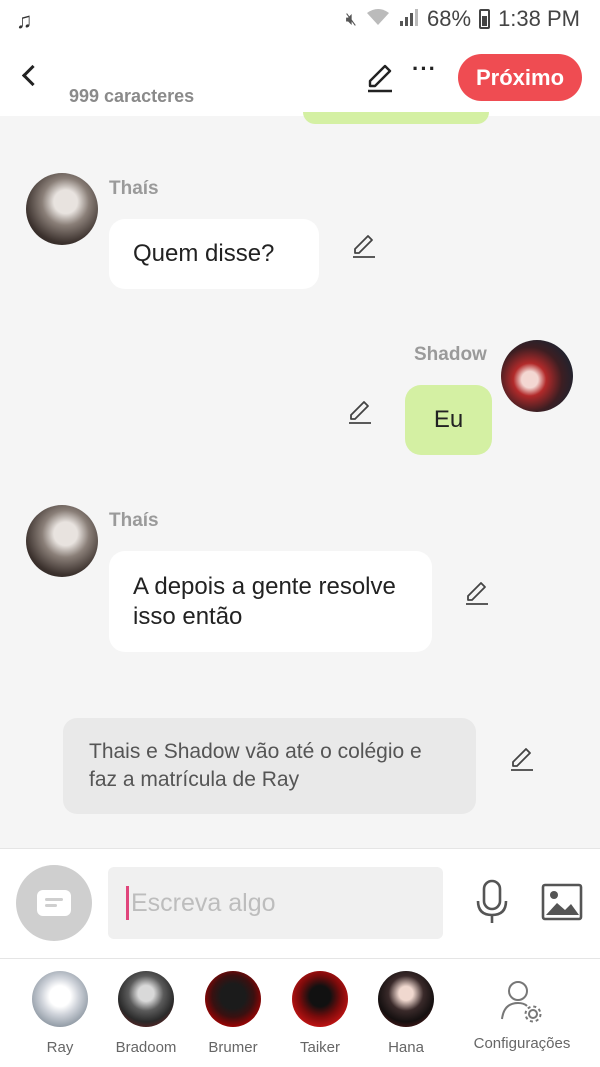  Describe the element at coordinates (60, 1047) in the screenshot. I see `tab-label: Ray` at that location.